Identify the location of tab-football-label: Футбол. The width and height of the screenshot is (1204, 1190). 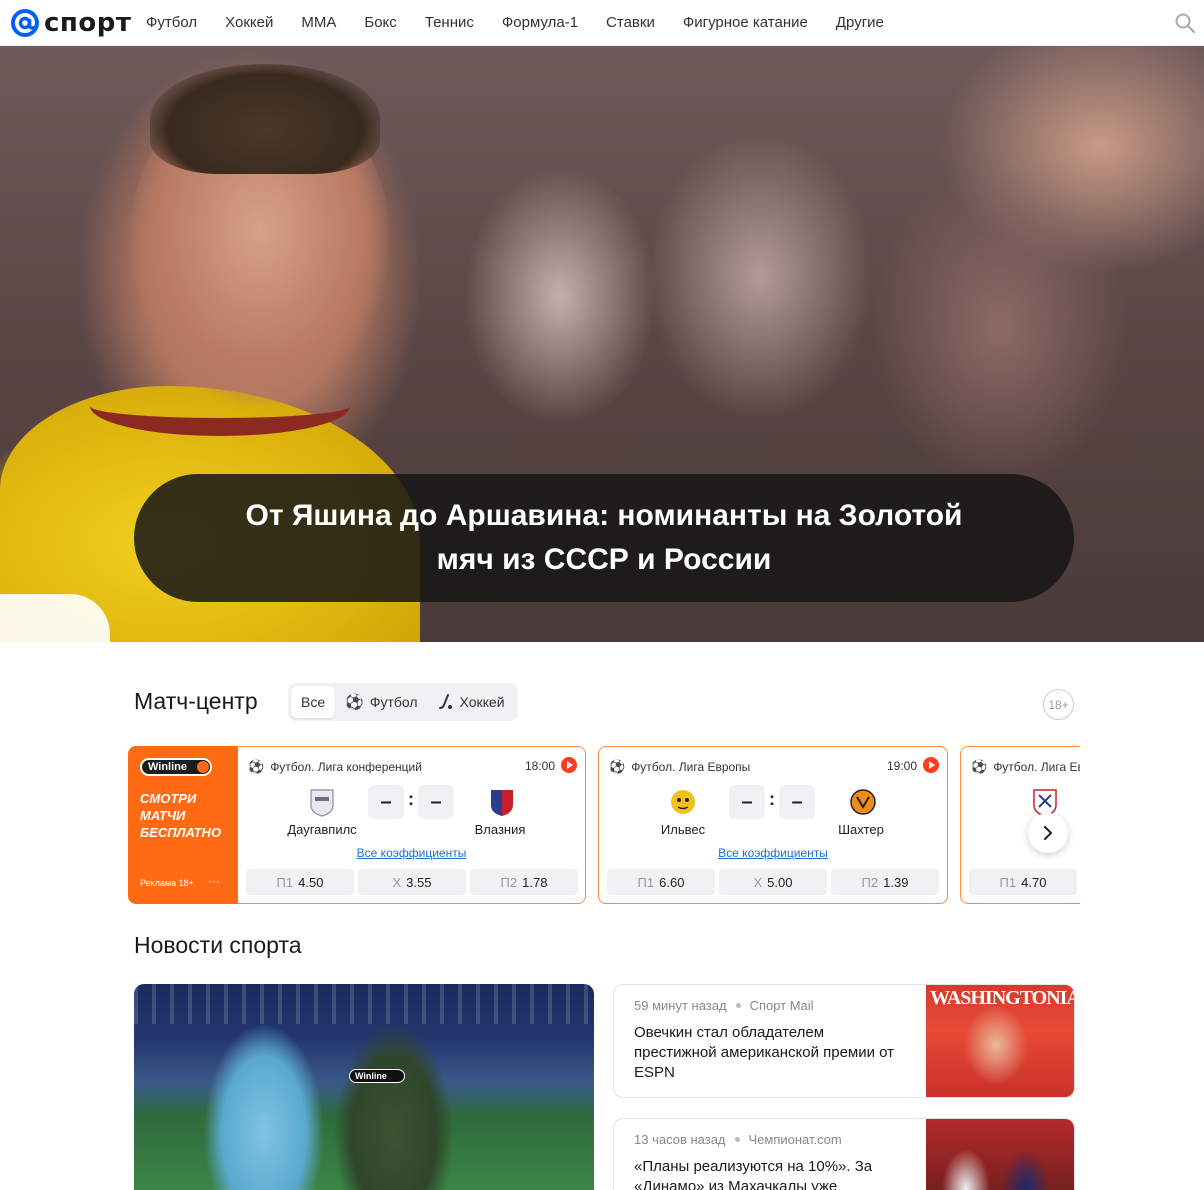
(393, 702).